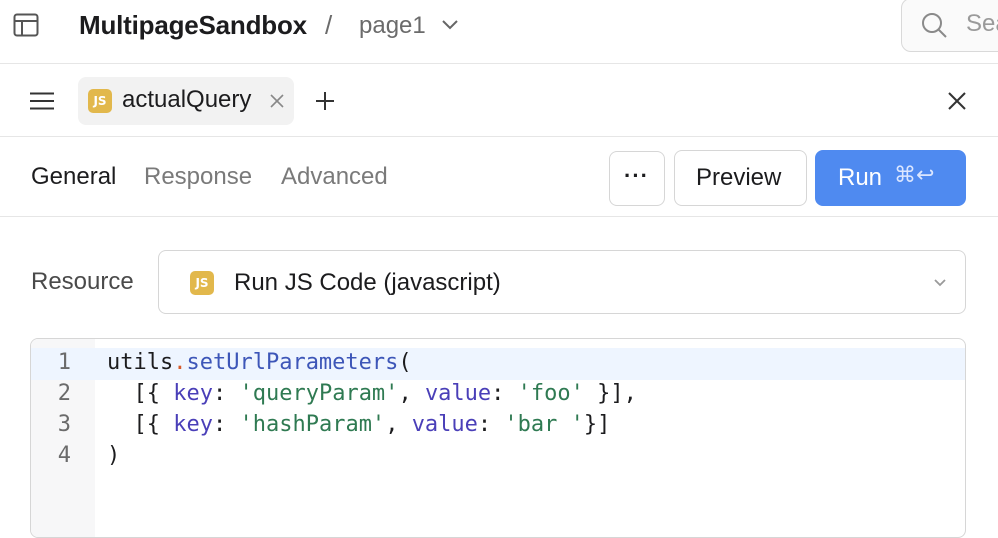 This screenshot has height=538, width=998. I want to click on tab-actual-query: JS actualQuery, so click(186, 101).